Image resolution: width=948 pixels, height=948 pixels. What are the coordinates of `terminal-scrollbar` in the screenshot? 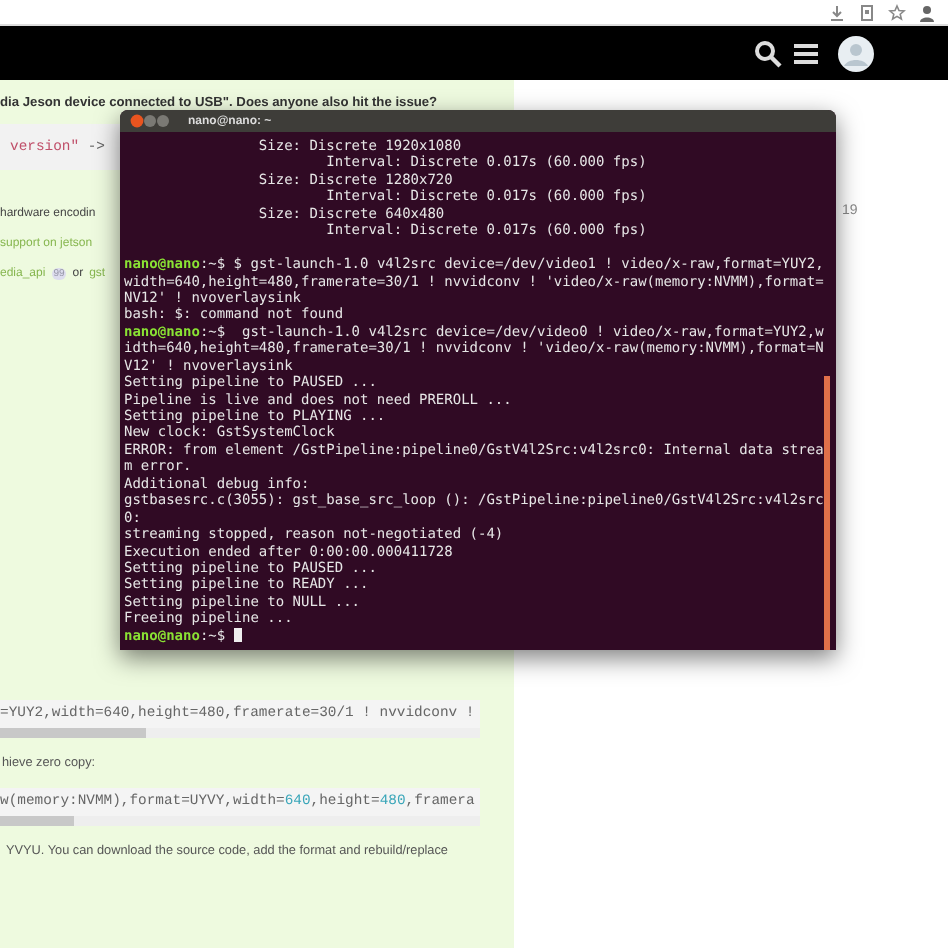 It's located at (827, 513).